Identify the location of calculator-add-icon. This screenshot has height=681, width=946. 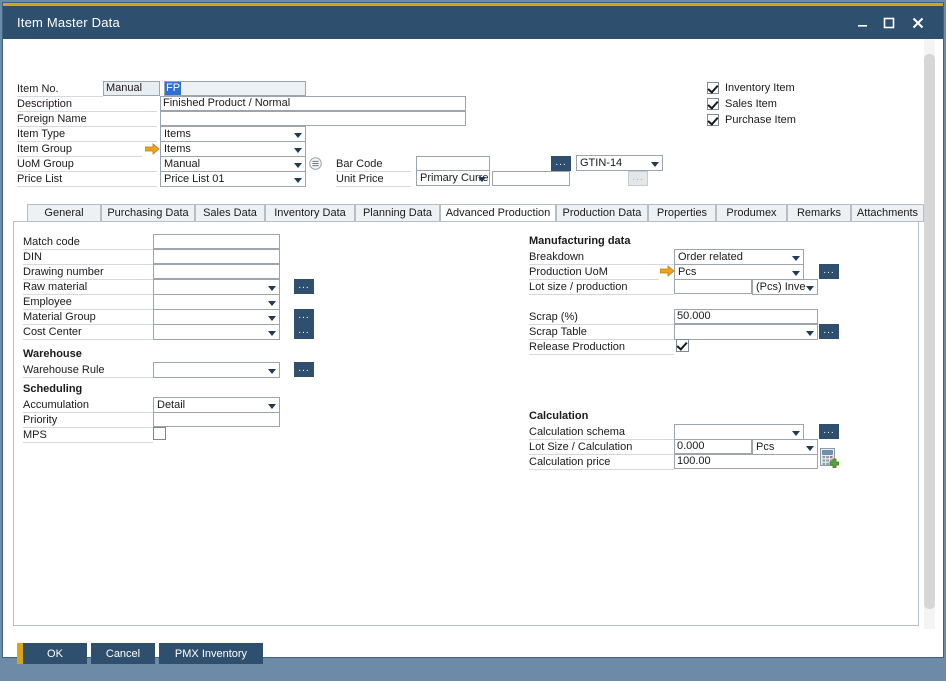
(830, 458).